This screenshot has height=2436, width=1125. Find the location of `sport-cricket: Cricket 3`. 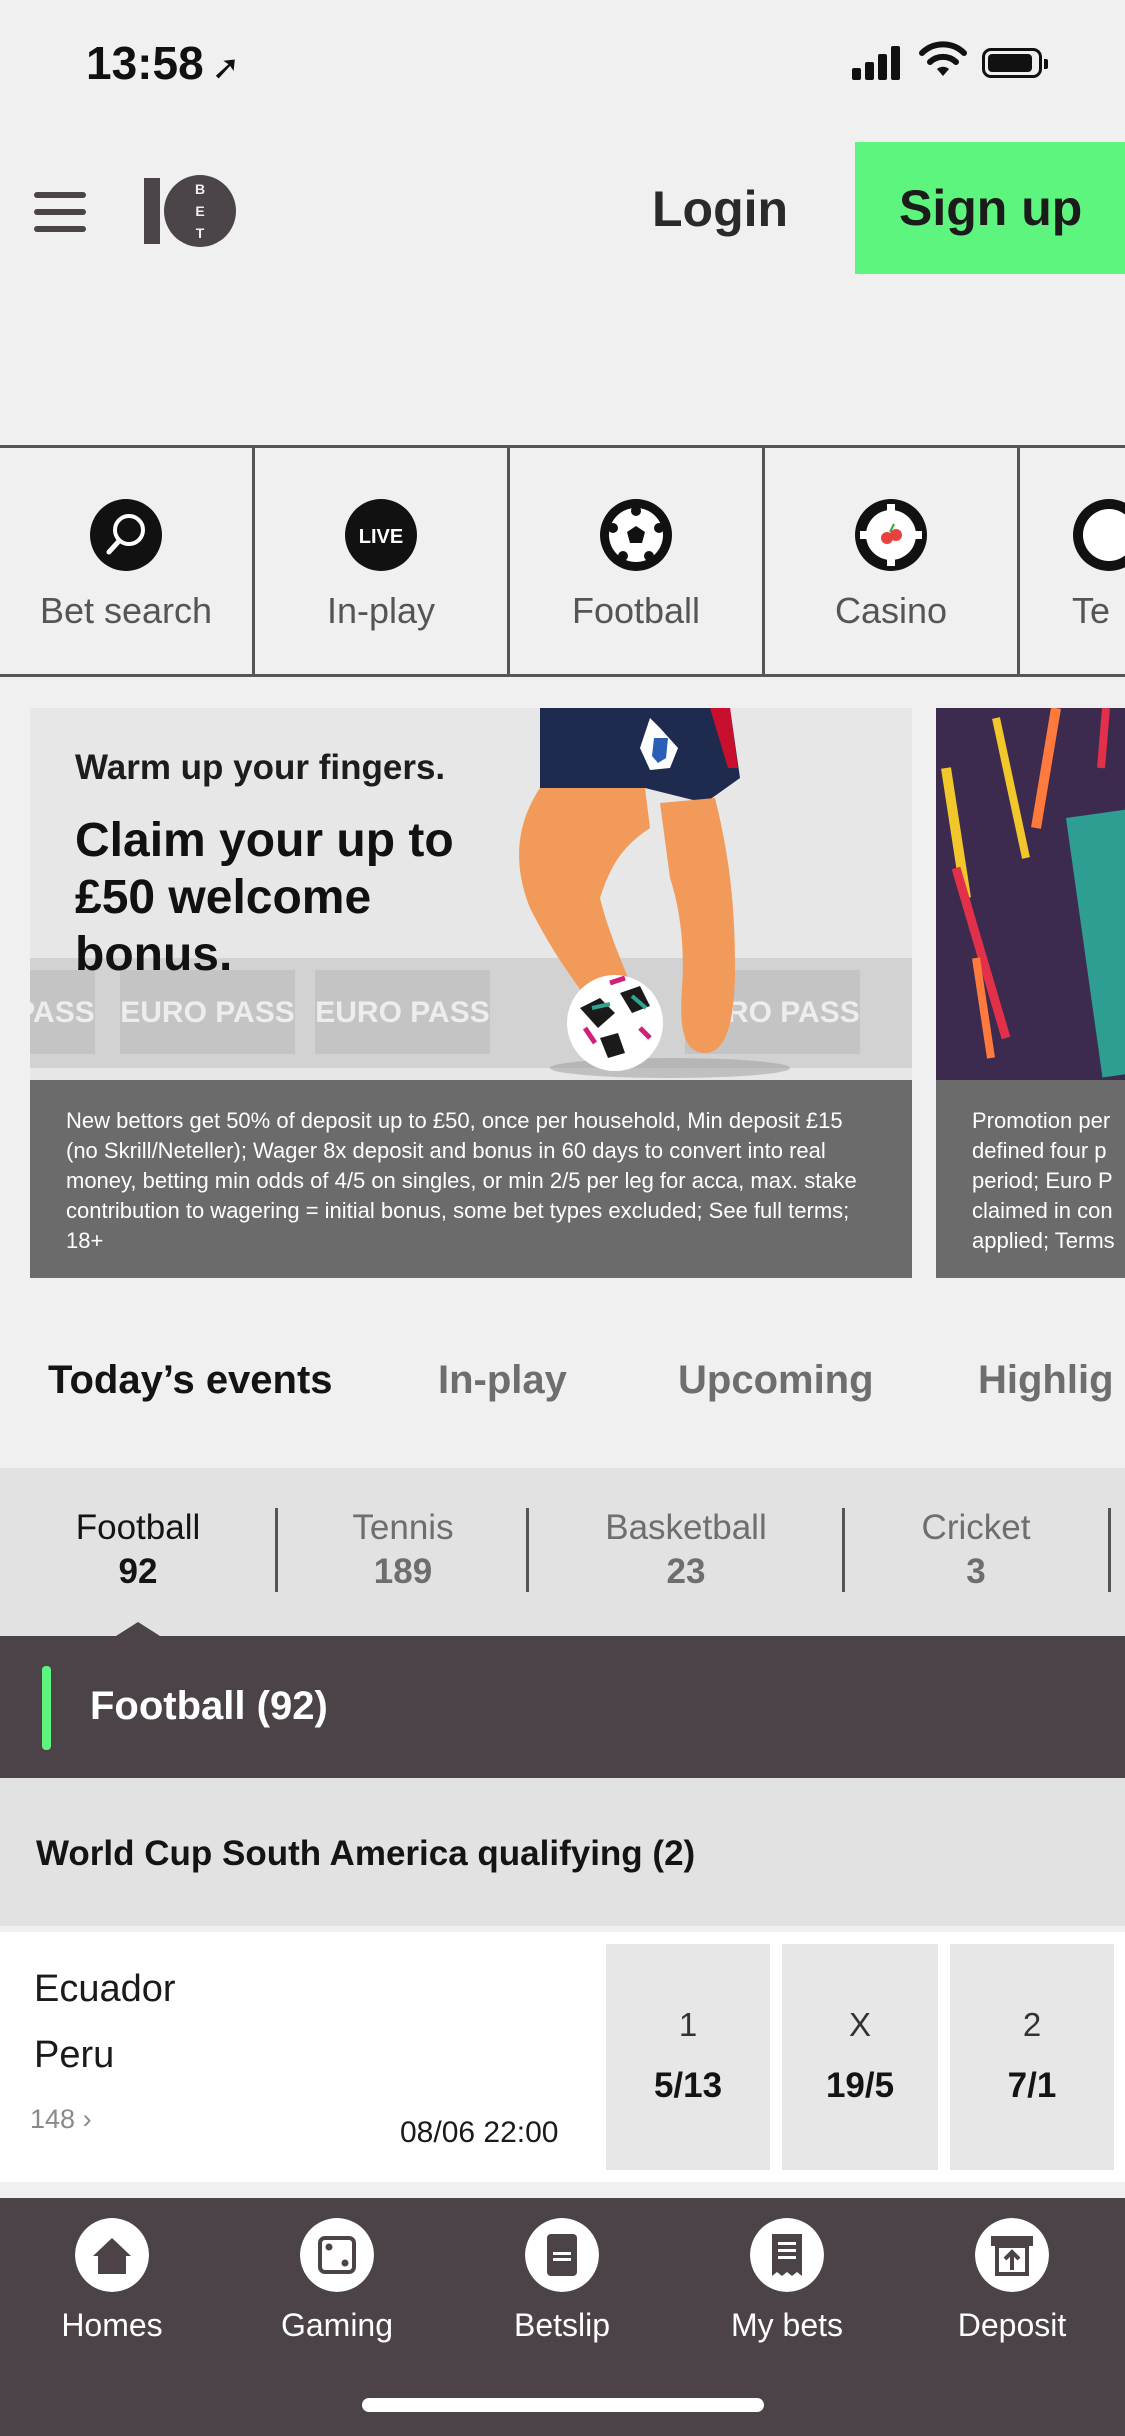

sport-cricket: Cricket 3 is located at coordinates (976, 1550).